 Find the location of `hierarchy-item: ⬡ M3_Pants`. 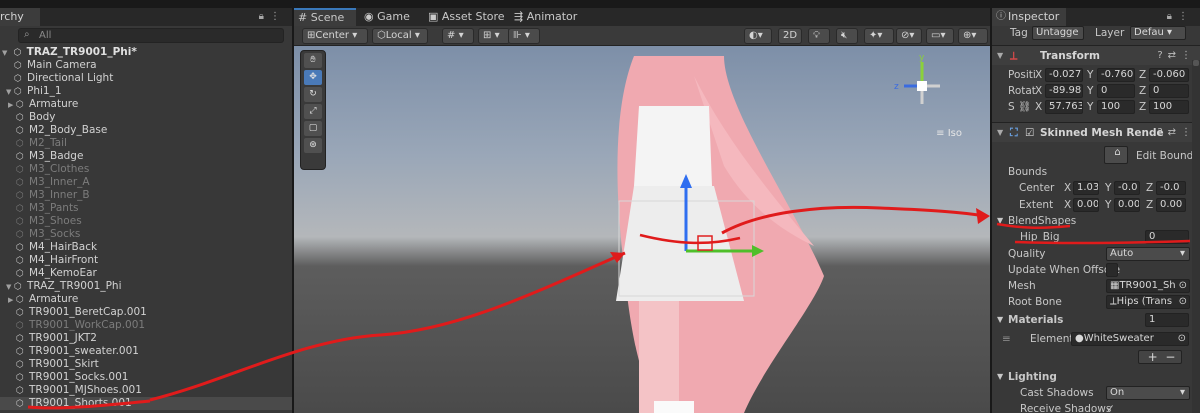

hierarchy-item: ⬡ M3_Pants is located at coordinates (146, 208).